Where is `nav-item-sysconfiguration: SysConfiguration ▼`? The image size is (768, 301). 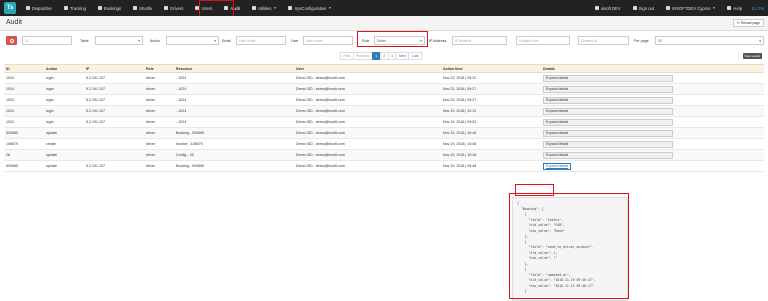
nav-item-sysconfiguration: SysConfiguration ▼ is located at coordinates (309, 8).